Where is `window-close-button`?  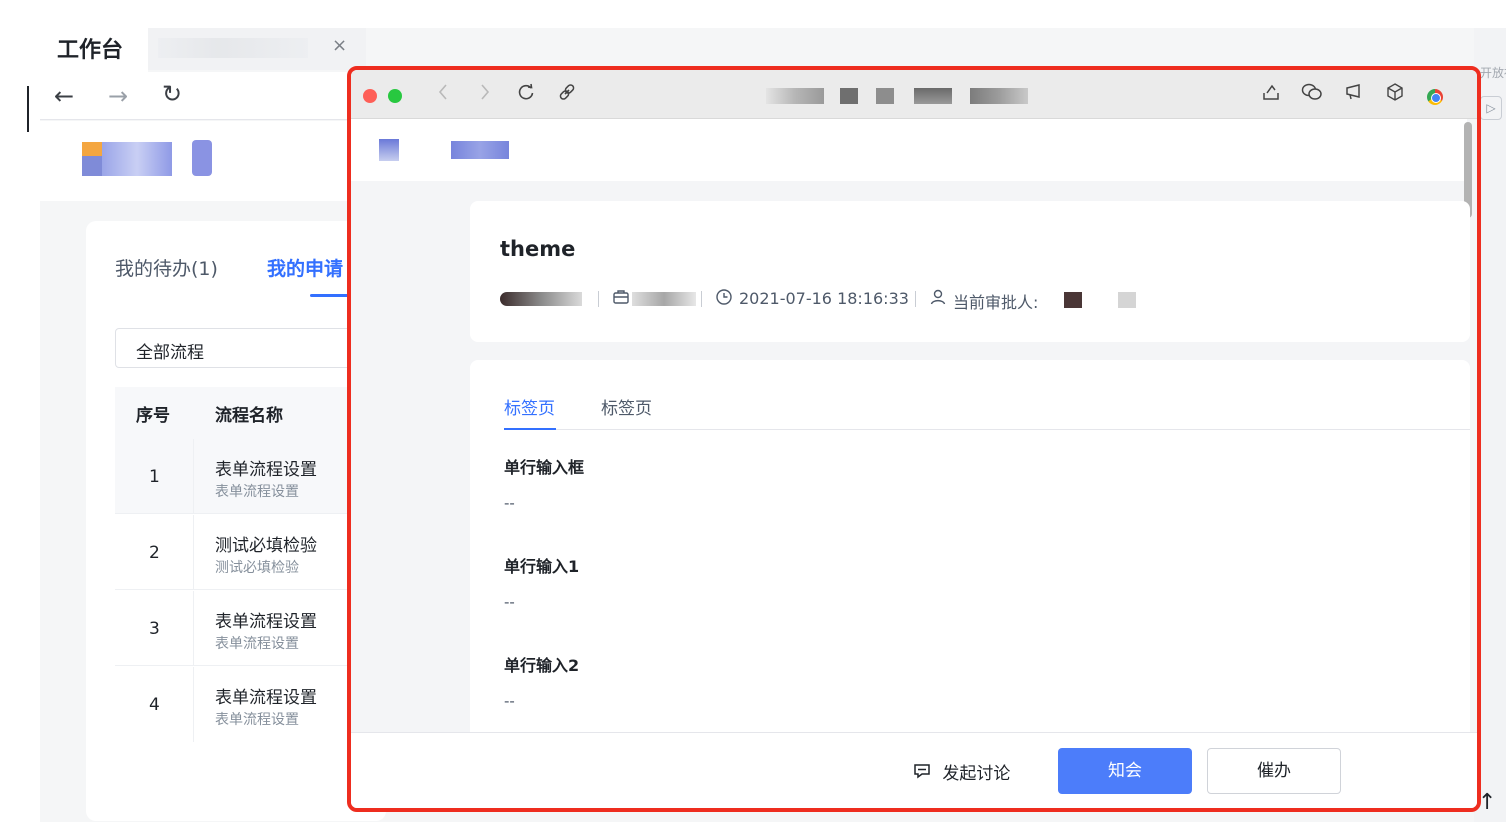 window-close-button is located at coordinates (370, 96).